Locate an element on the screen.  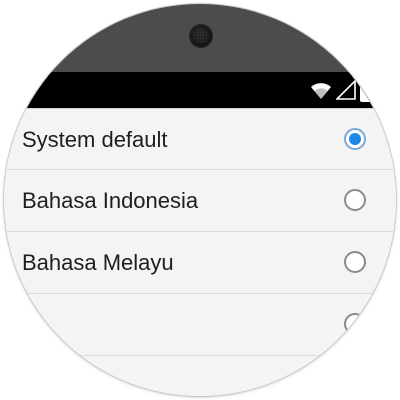
battery-icon is located at coordinates (366, 90).